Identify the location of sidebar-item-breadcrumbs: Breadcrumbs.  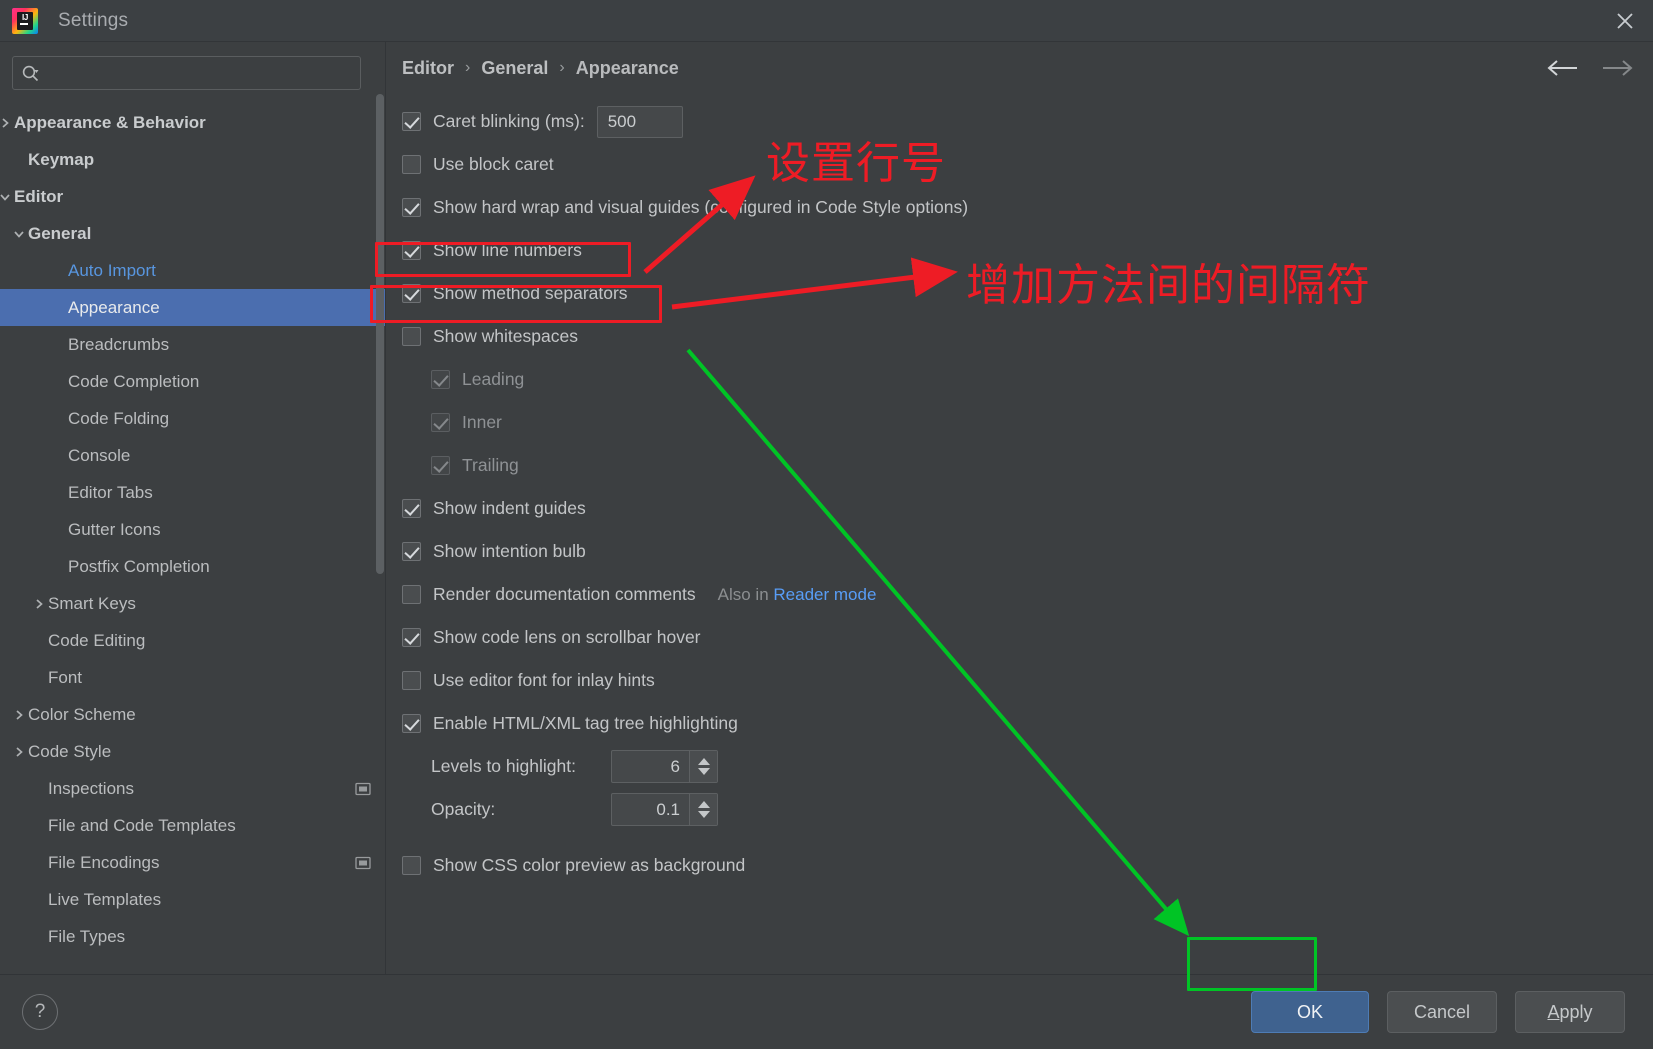
(192, 344).